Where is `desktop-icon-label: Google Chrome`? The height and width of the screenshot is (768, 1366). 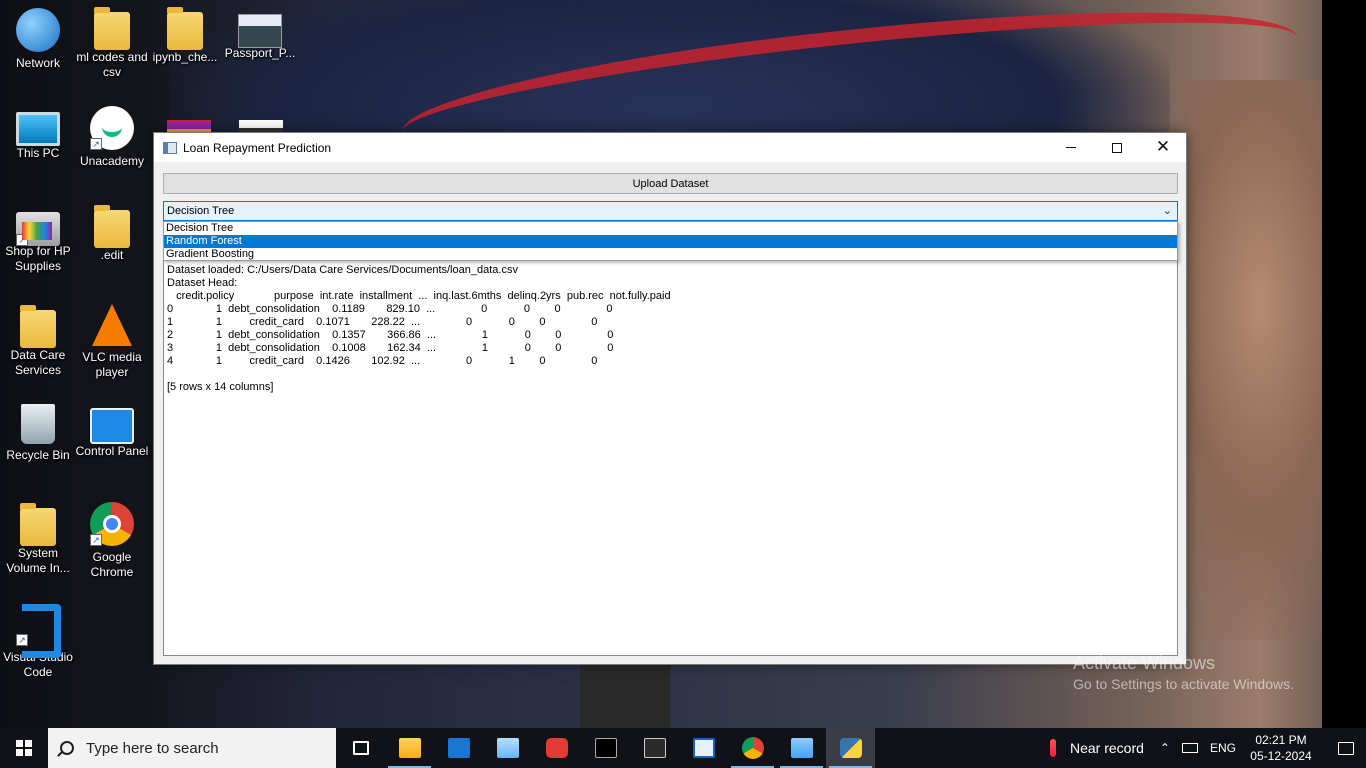
desktop-icon-label: Google Chrome is located at coordinates (112, 564).